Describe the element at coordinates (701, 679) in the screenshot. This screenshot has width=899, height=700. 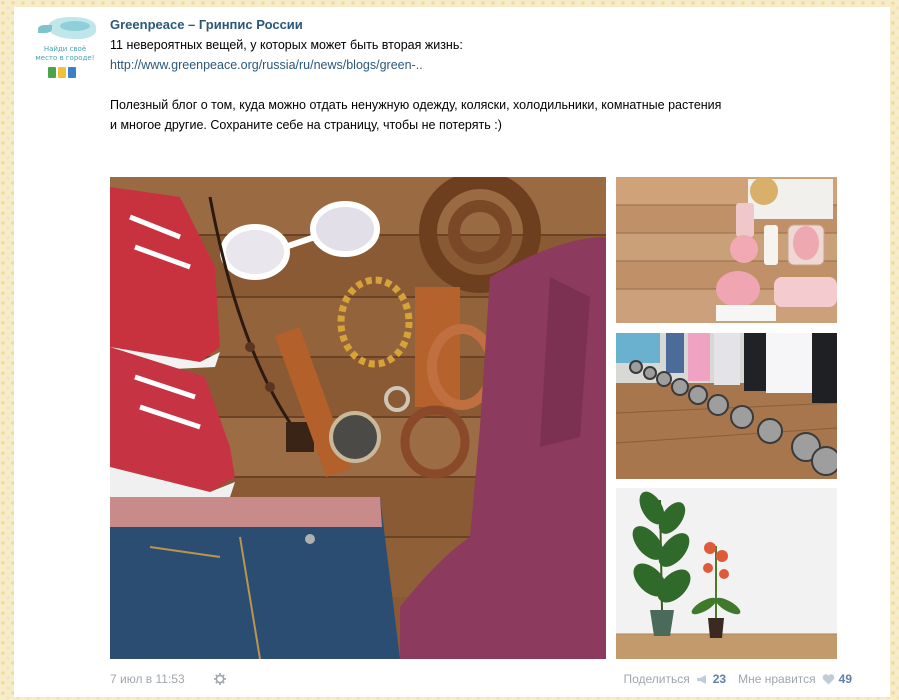
I see `megaphone-icon` at that location.